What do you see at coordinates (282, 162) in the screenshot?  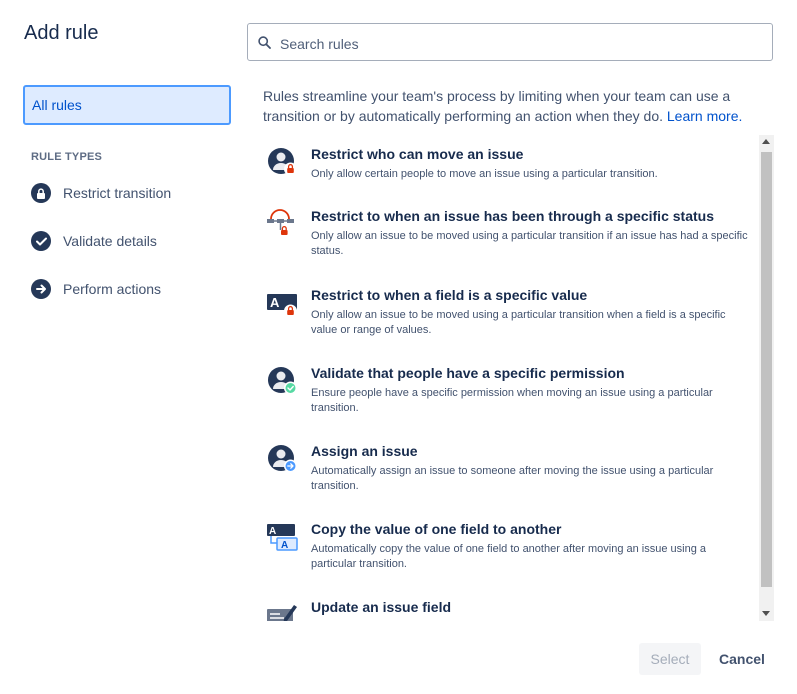 I see `user-lock-icon` at bounding box center [282, 162].